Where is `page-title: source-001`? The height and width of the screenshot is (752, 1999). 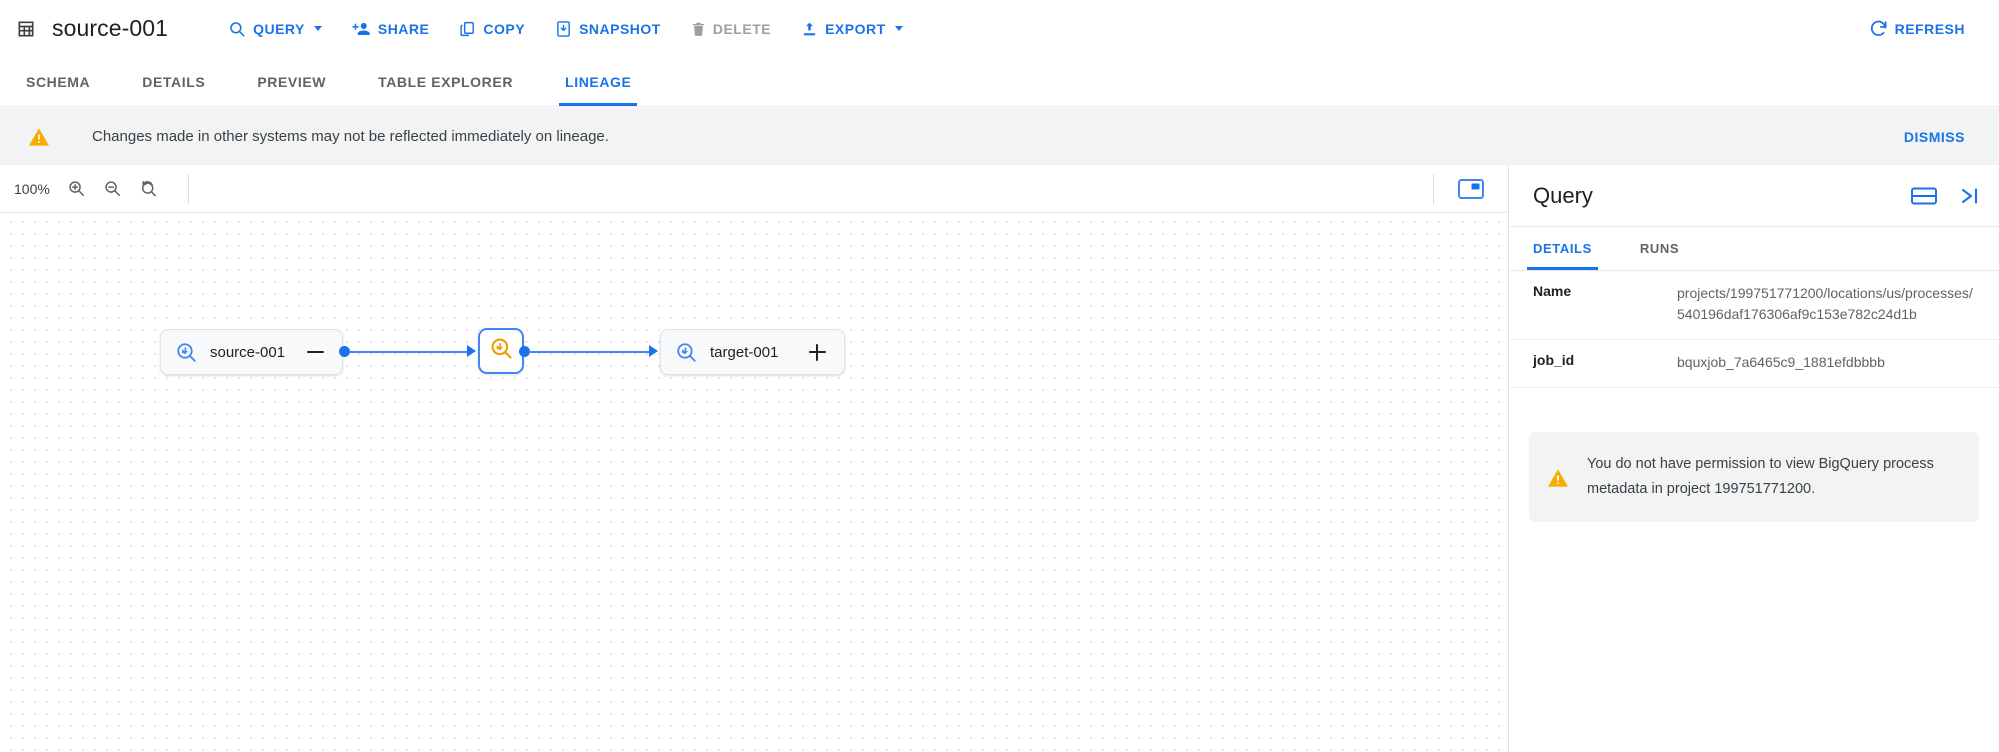 page-title: source-001 is located at coordinates (110, 28).